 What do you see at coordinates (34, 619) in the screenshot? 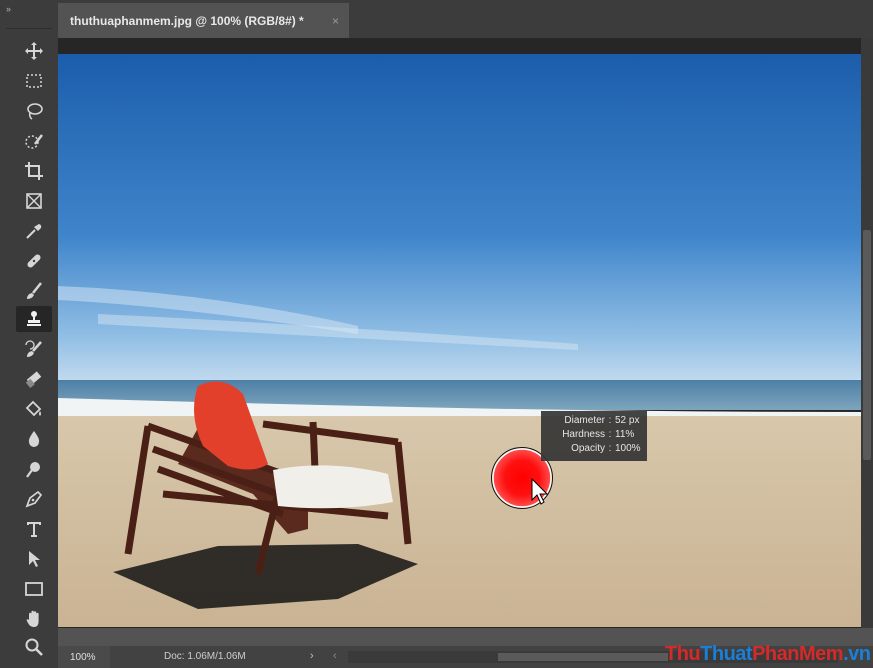
I see `hand-tool-icon` at bounding box center [34, 619].